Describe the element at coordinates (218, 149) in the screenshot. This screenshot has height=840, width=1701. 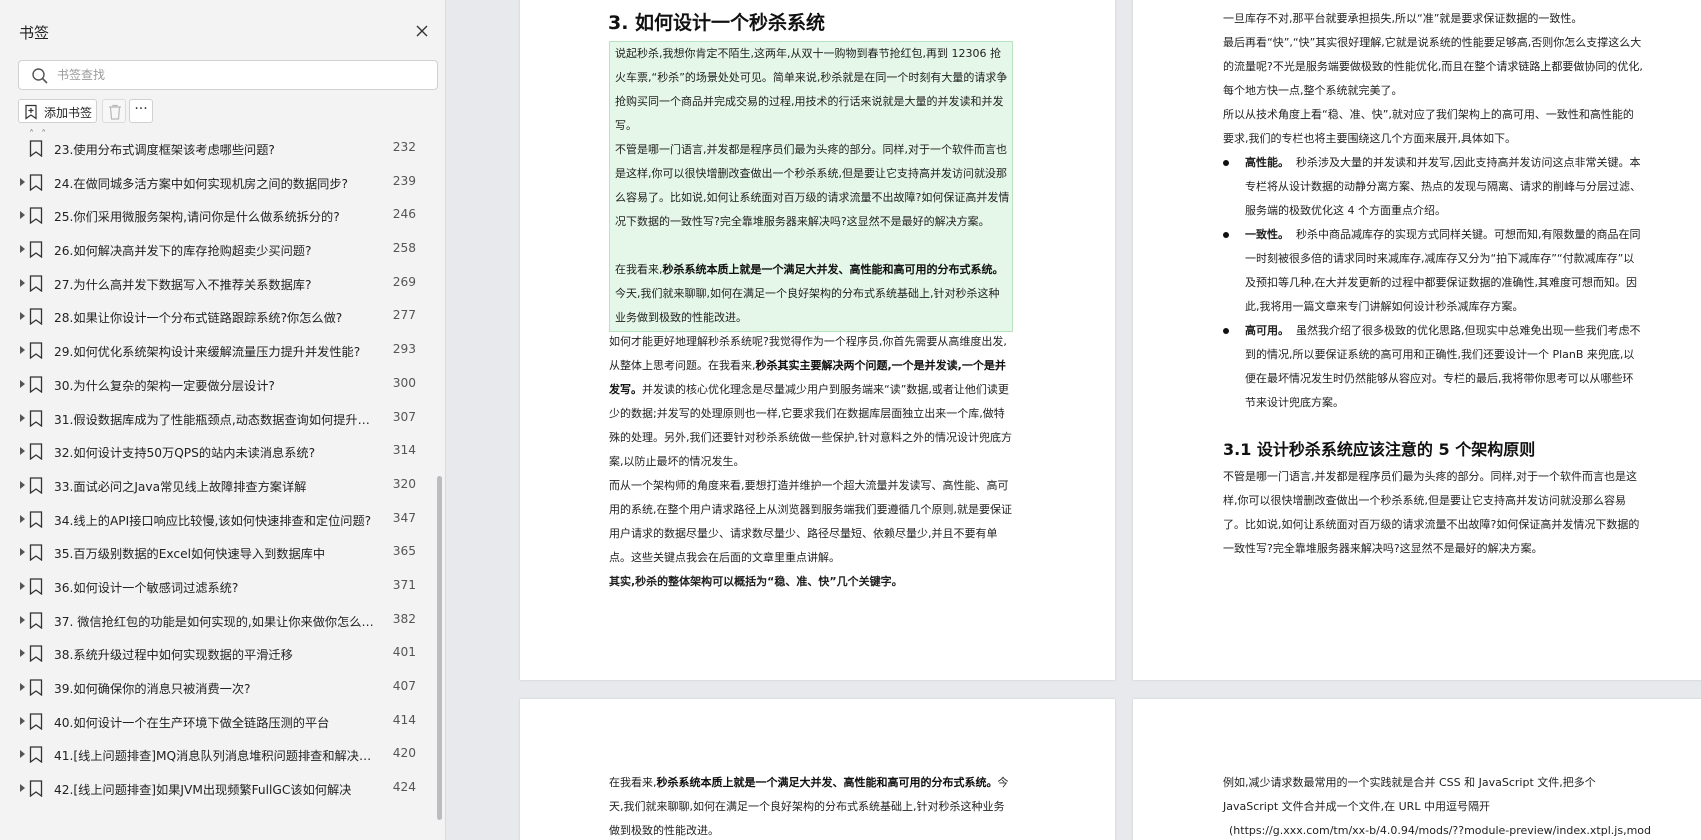
I see `bookmark-item: 23.使用分布式调度框架该考虑哪些问题? 232` at that location.